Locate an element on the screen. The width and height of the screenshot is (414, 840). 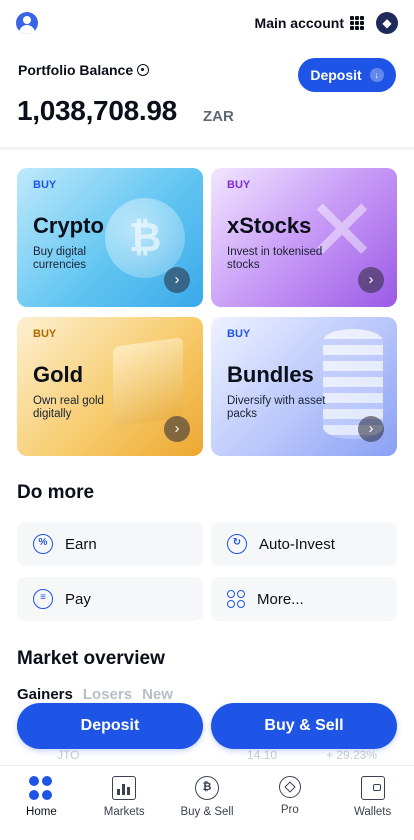
tab-new: New is located at coordinates (157, 694).